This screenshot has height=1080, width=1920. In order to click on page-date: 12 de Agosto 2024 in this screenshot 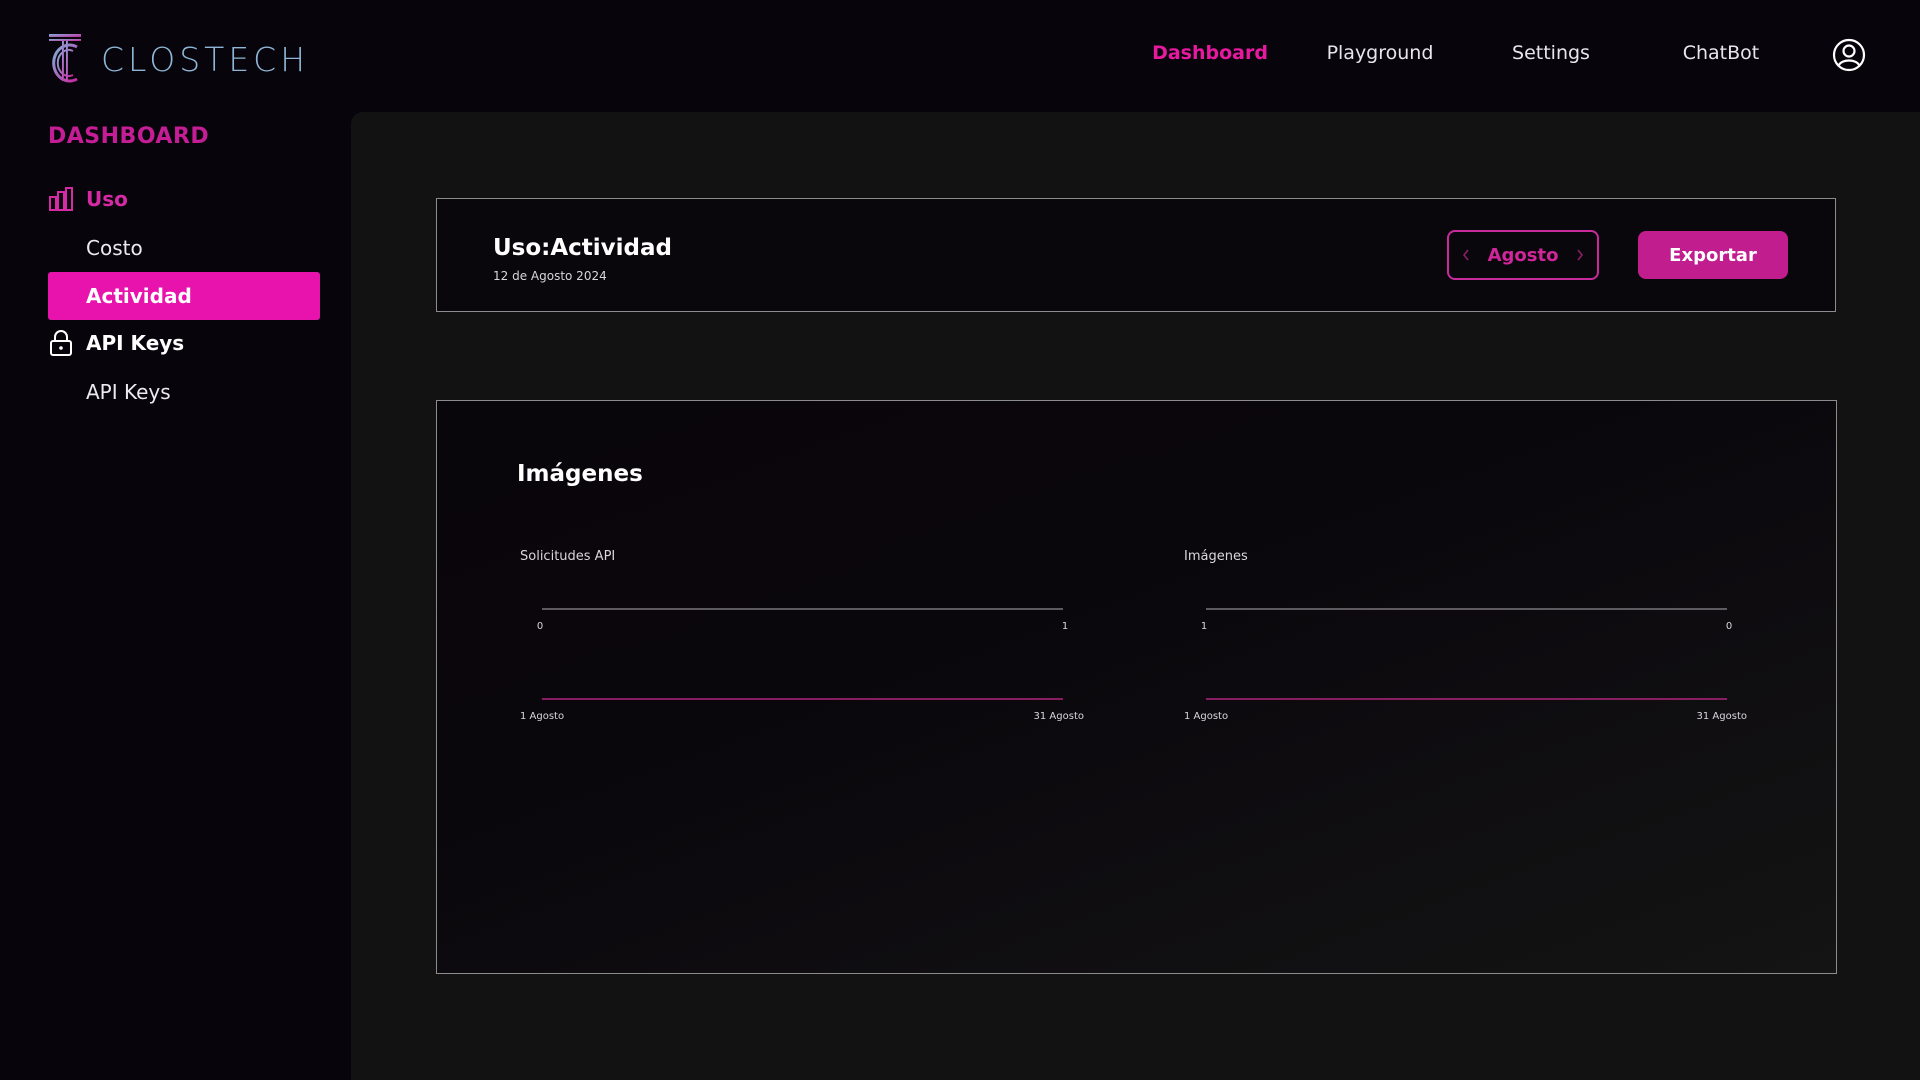, I will do `click(550, 276)`.